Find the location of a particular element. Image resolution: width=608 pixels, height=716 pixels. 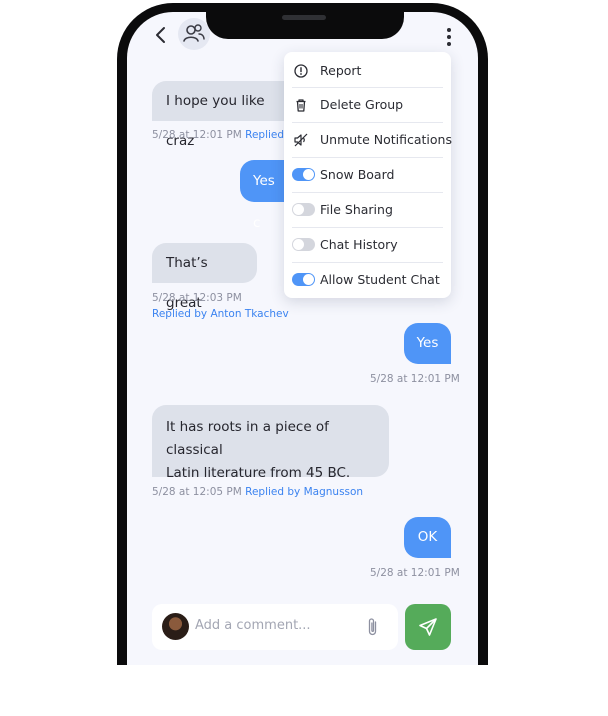

menu-item-unmute-notifications: Unmute Notifications is located at coordinates (372, 139).